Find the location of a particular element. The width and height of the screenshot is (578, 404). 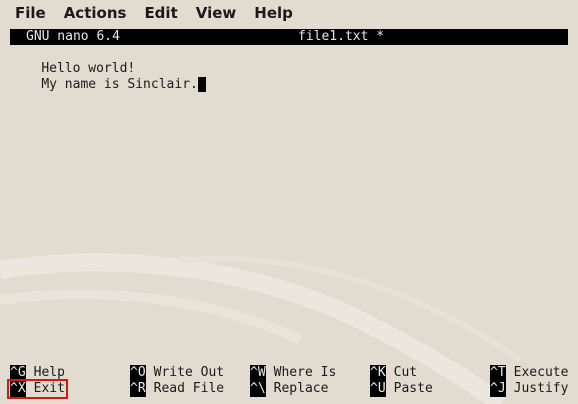

shortcut-label: Paste is located at coordinates (413, 388).